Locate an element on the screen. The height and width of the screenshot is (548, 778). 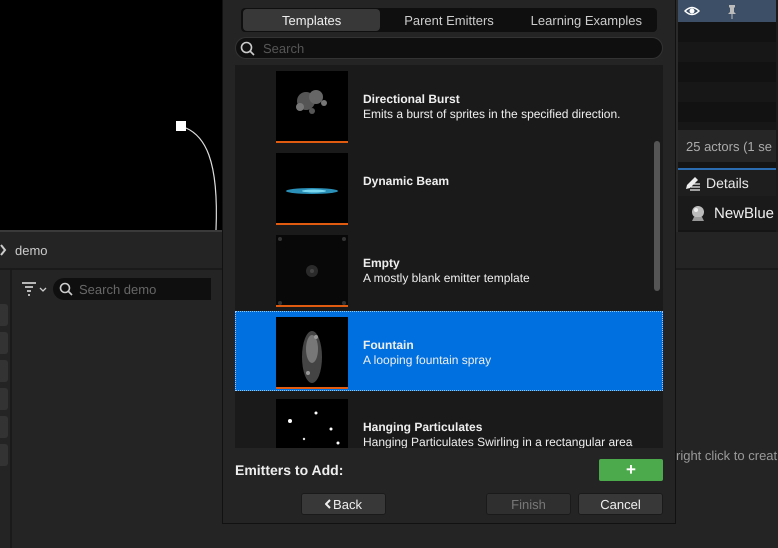
filter-tab: Templates is located at coordinates (311, 20).